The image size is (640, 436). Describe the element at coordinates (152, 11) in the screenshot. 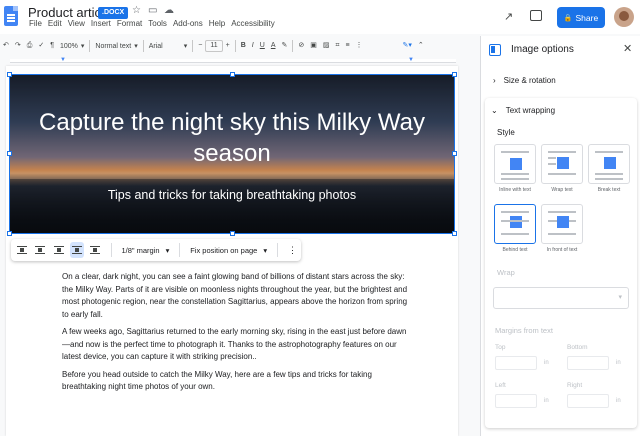

I see `move-folder-icon: ▭` at that location.